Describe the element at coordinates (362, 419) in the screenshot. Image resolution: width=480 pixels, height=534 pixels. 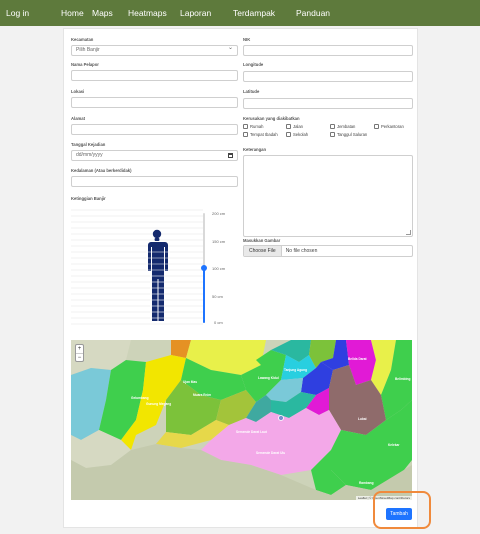
I see `region-label: Lubai` at that location.